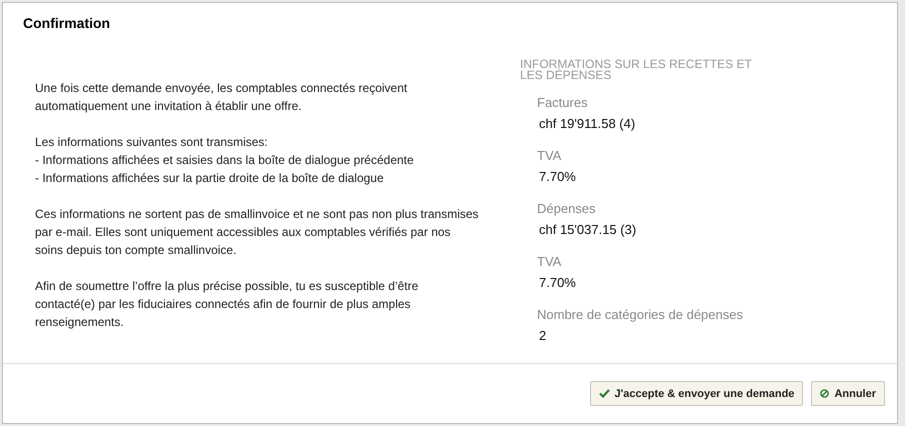  What do you see at coordinates (697, 393) in the screenshot?
I see `accept-button: J'accepte & envoyer une demande` at bounding box center [697, 393].